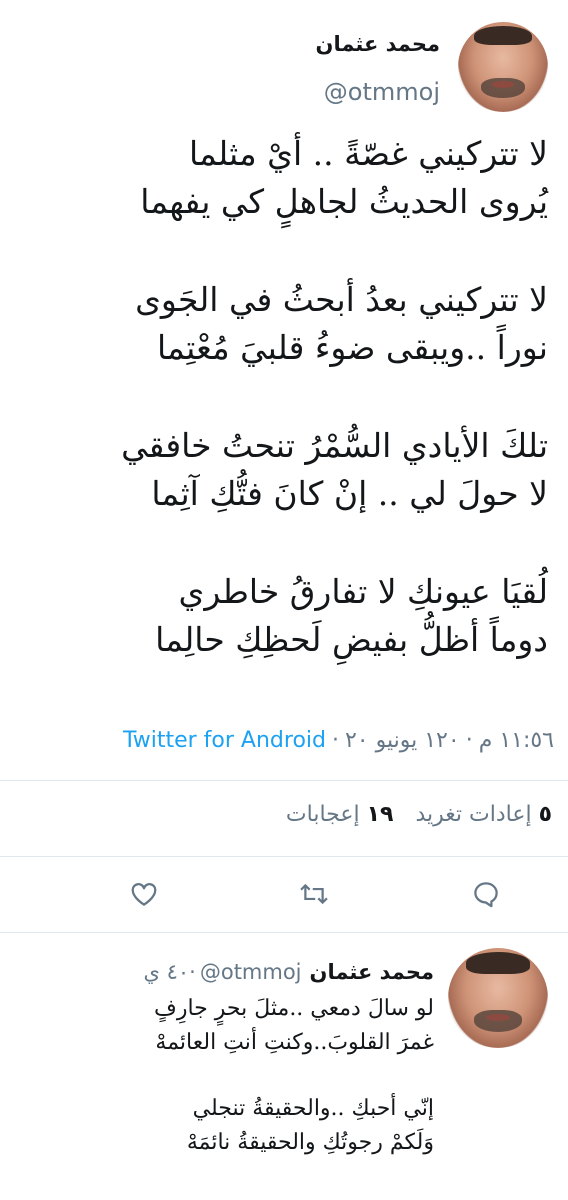 The image size is (568, 1200). I want to click on reply-time: ٤٠ ي, so click(166, 972).